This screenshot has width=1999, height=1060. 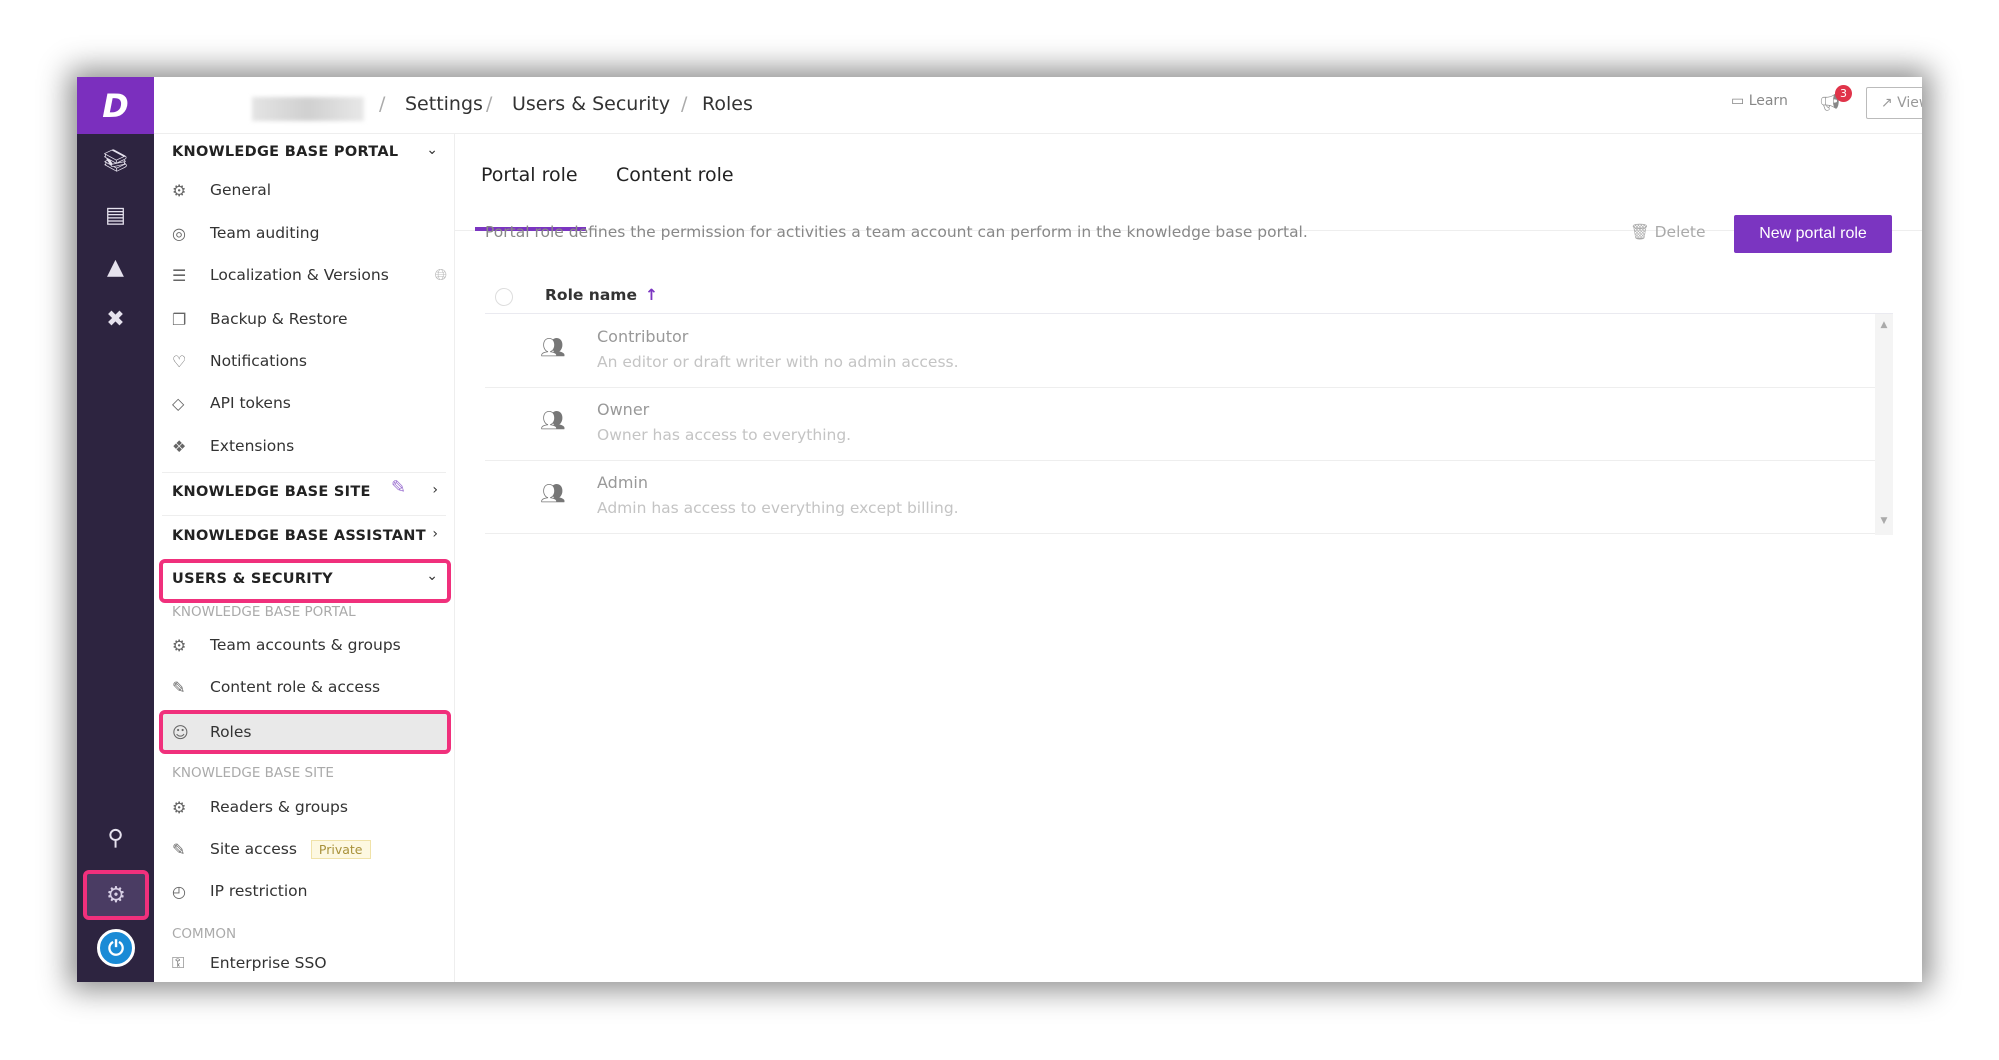 I want to click on section-kb-portal: KNOWLEDGE BASE PORTAL, so click(x=285, y=152).